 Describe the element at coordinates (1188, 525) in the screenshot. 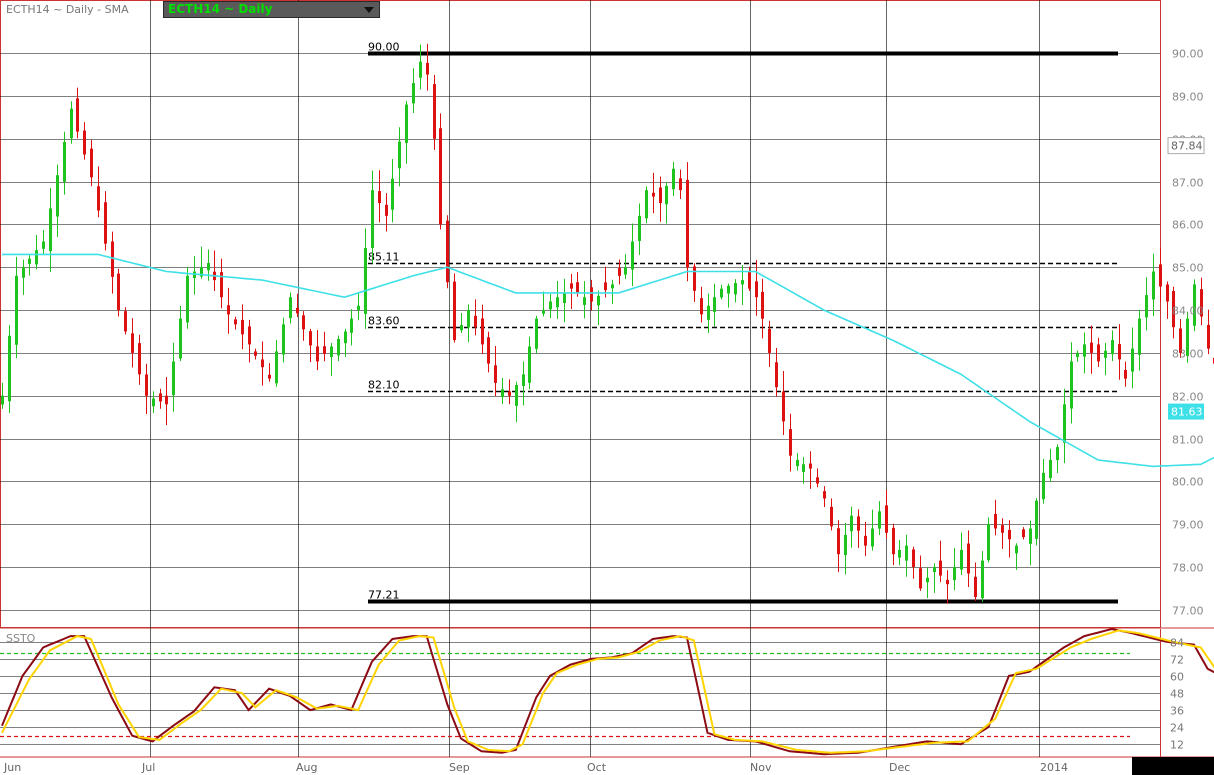

I see `price-tick-label: 79.00` at that location.